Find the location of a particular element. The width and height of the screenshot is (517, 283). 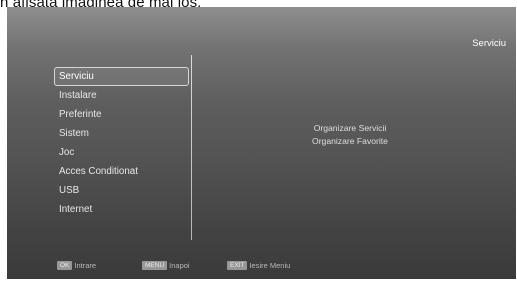

ok-key-badge: OK is located at coordinates (65, 265).